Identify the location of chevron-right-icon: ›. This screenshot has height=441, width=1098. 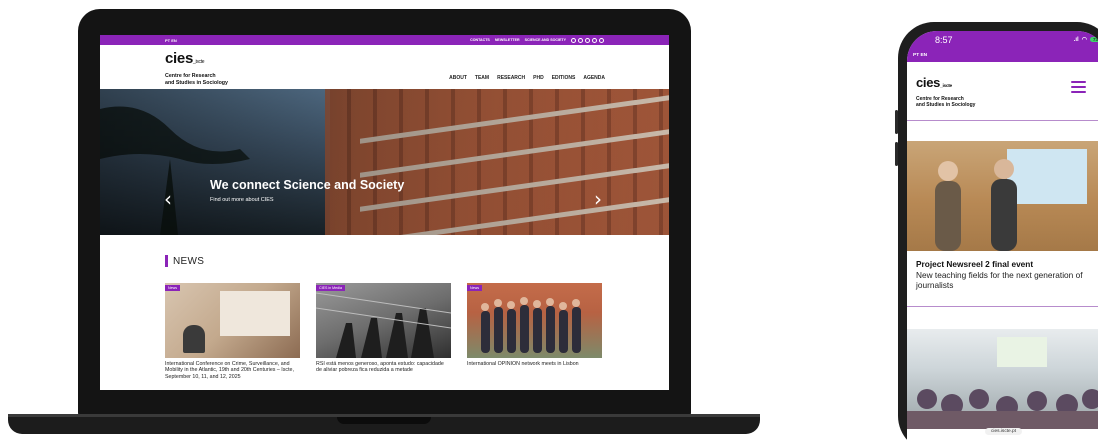
(598, 199).